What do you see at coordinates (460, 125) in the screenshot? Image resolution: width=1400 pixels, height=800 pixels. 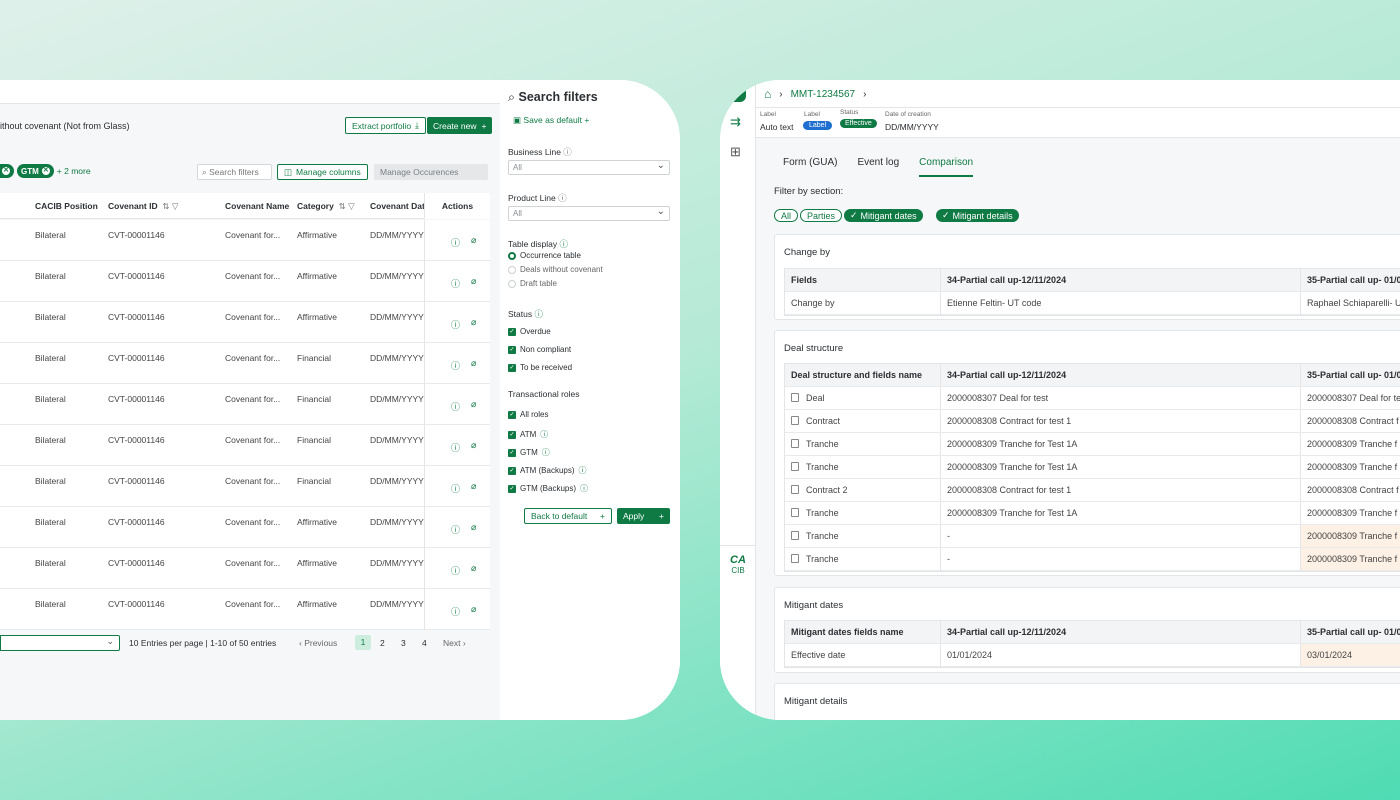 I see `create-new-button: Create new +` at bounding box center [460, 125].